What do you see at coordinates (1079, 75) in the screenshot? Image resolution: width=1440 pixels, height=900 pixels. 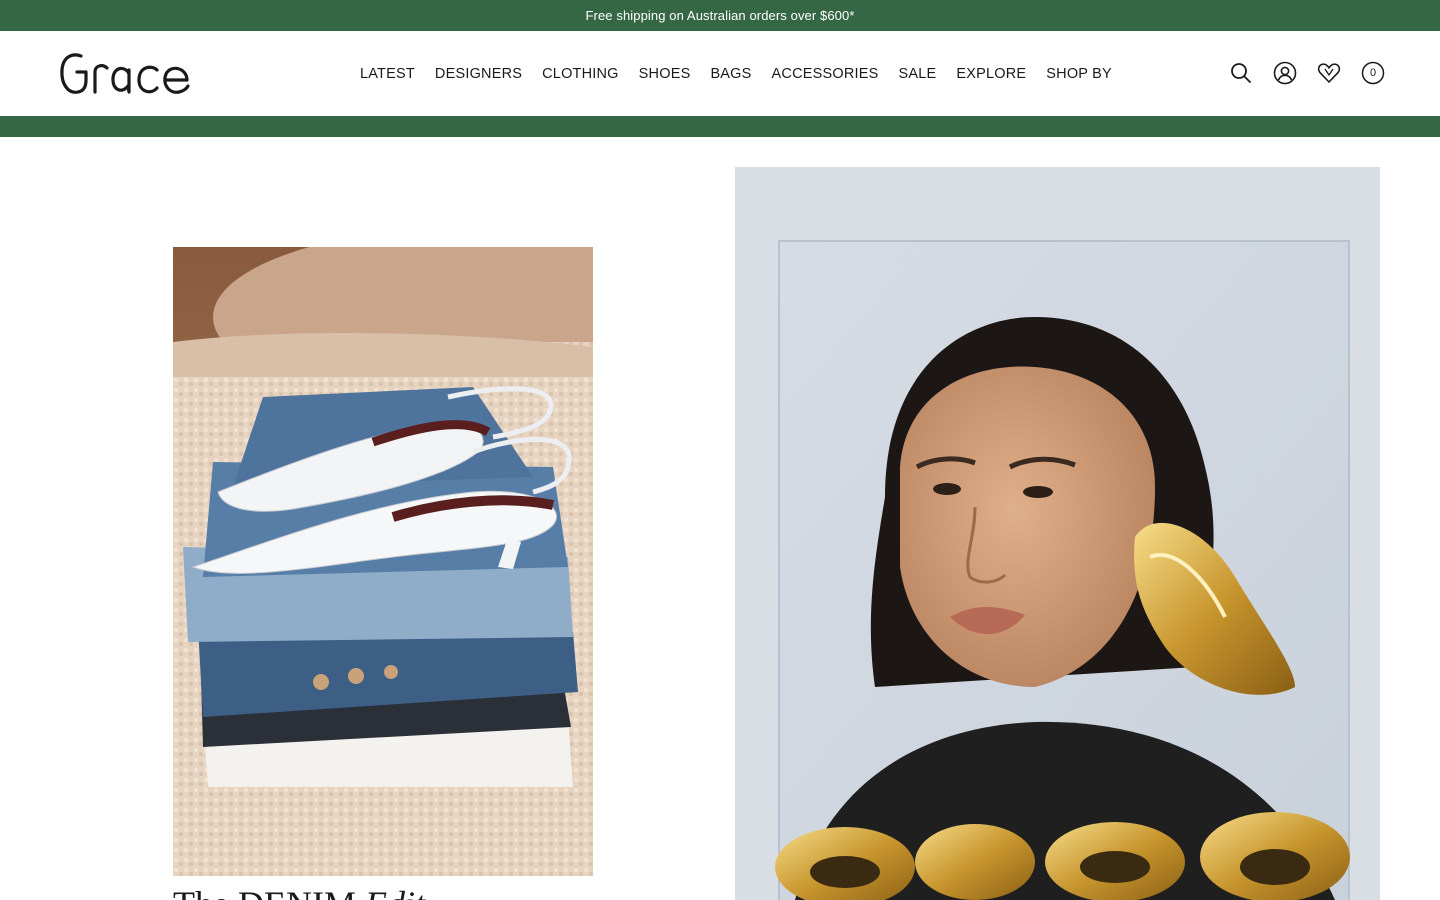 I see `nav-shop-by: SHOP BY` at bounding box center [1079, 75].